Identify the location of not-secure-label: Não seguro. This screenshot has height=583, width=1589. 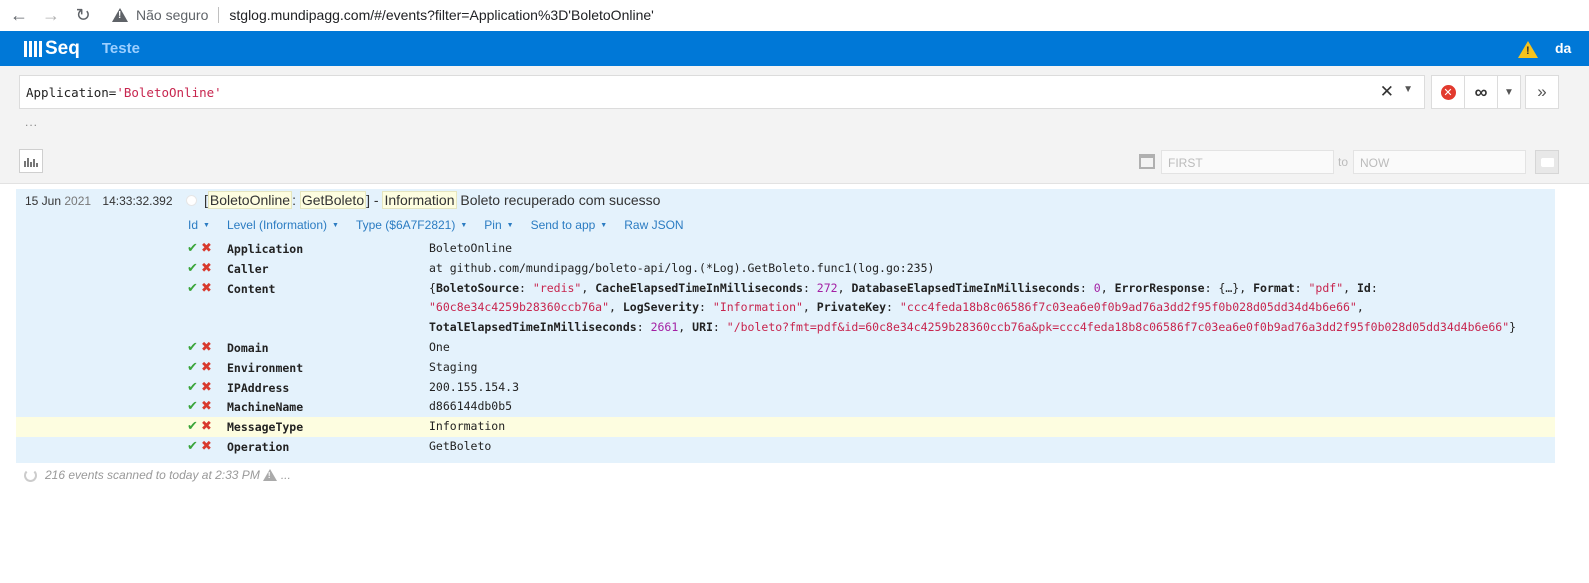
(172, 15).